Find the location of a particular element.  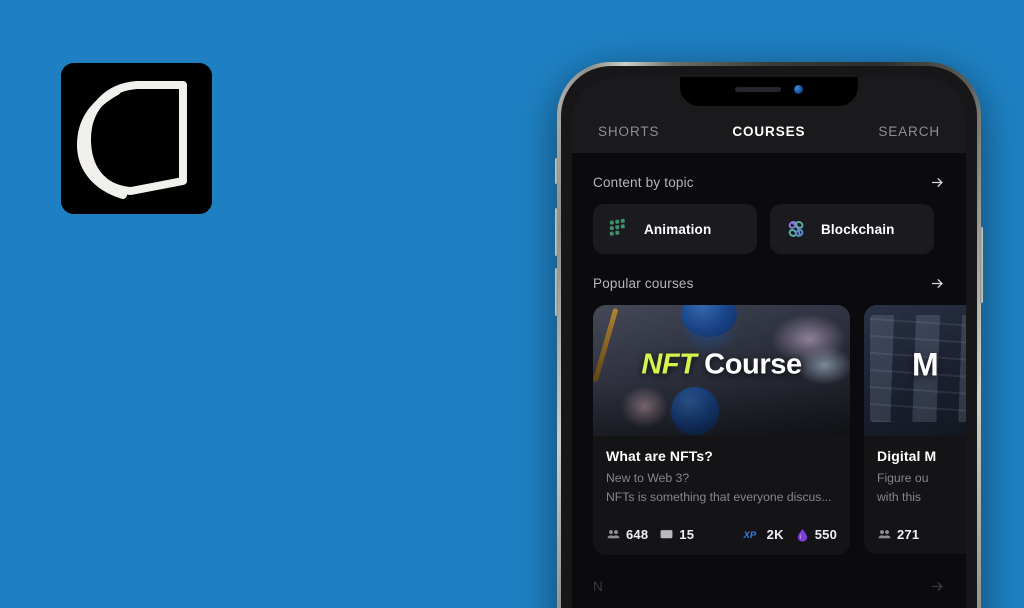

phone-notch is located at coordinates (769, 91).